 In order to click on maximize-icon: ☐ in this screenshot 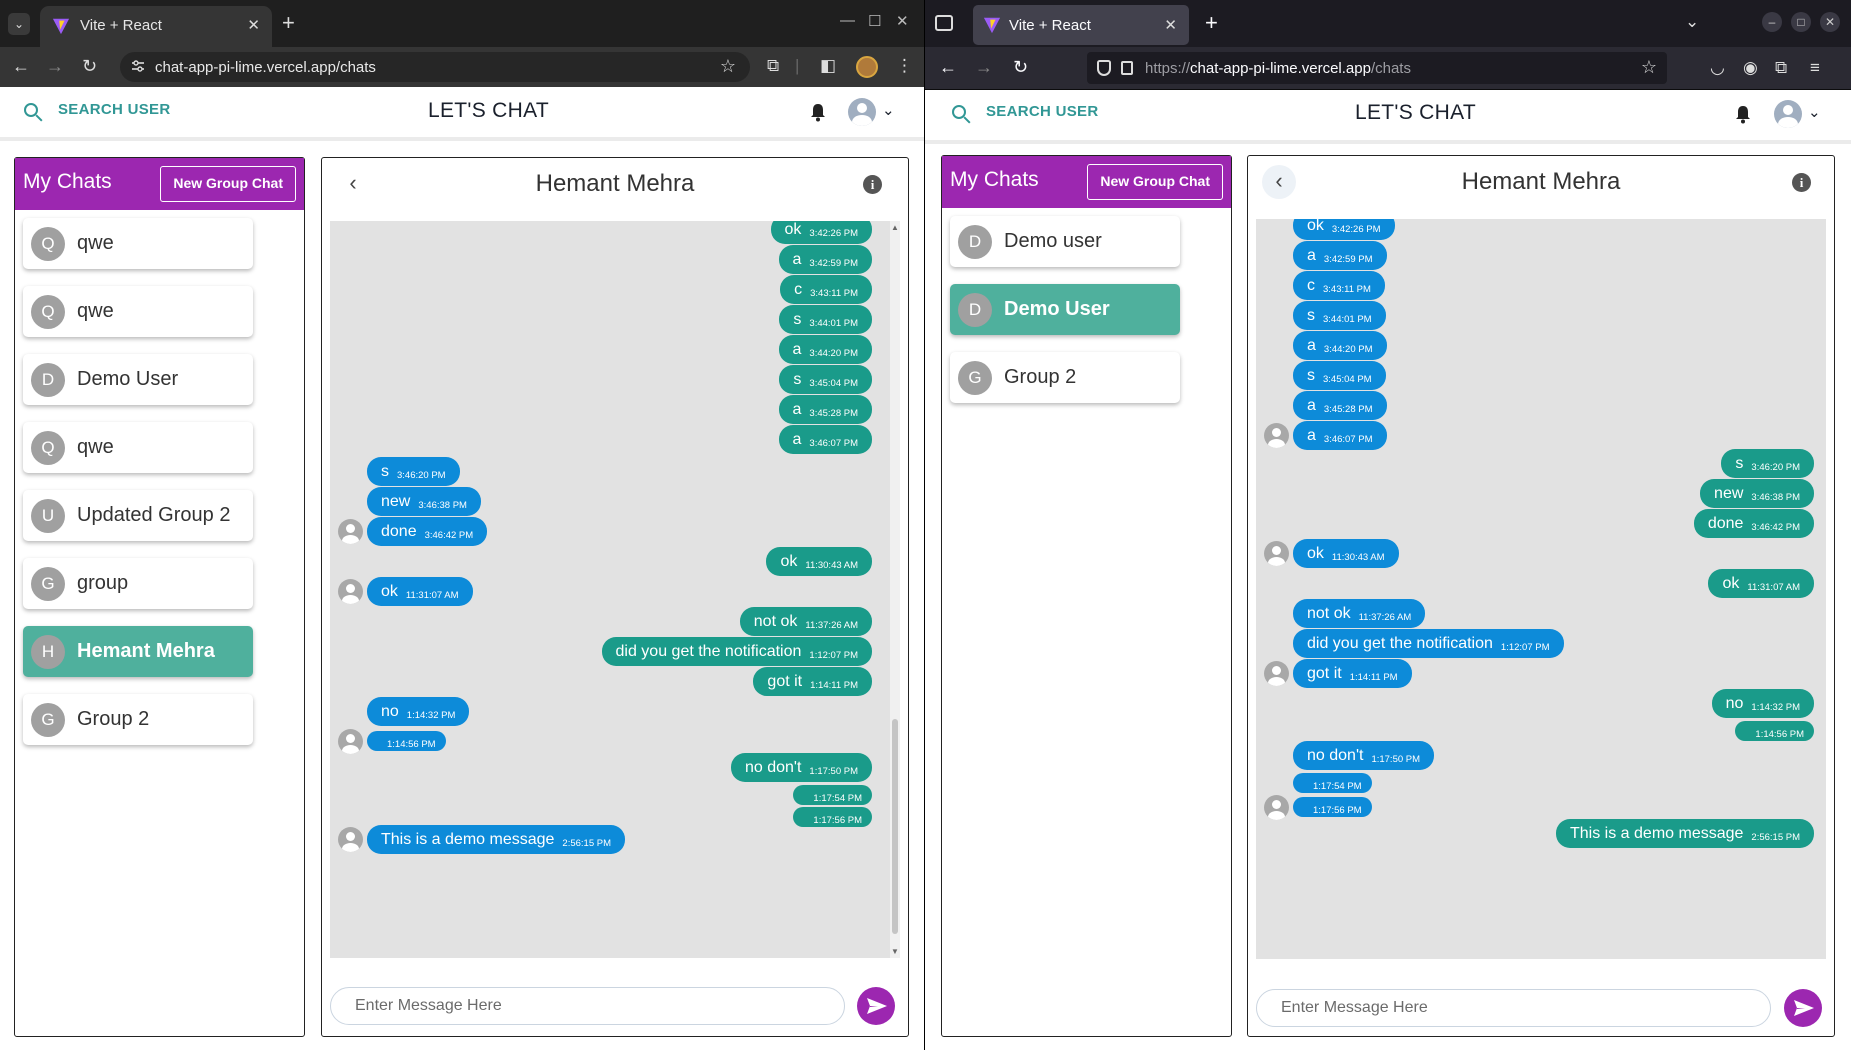, I will do `click(874, 21)`.